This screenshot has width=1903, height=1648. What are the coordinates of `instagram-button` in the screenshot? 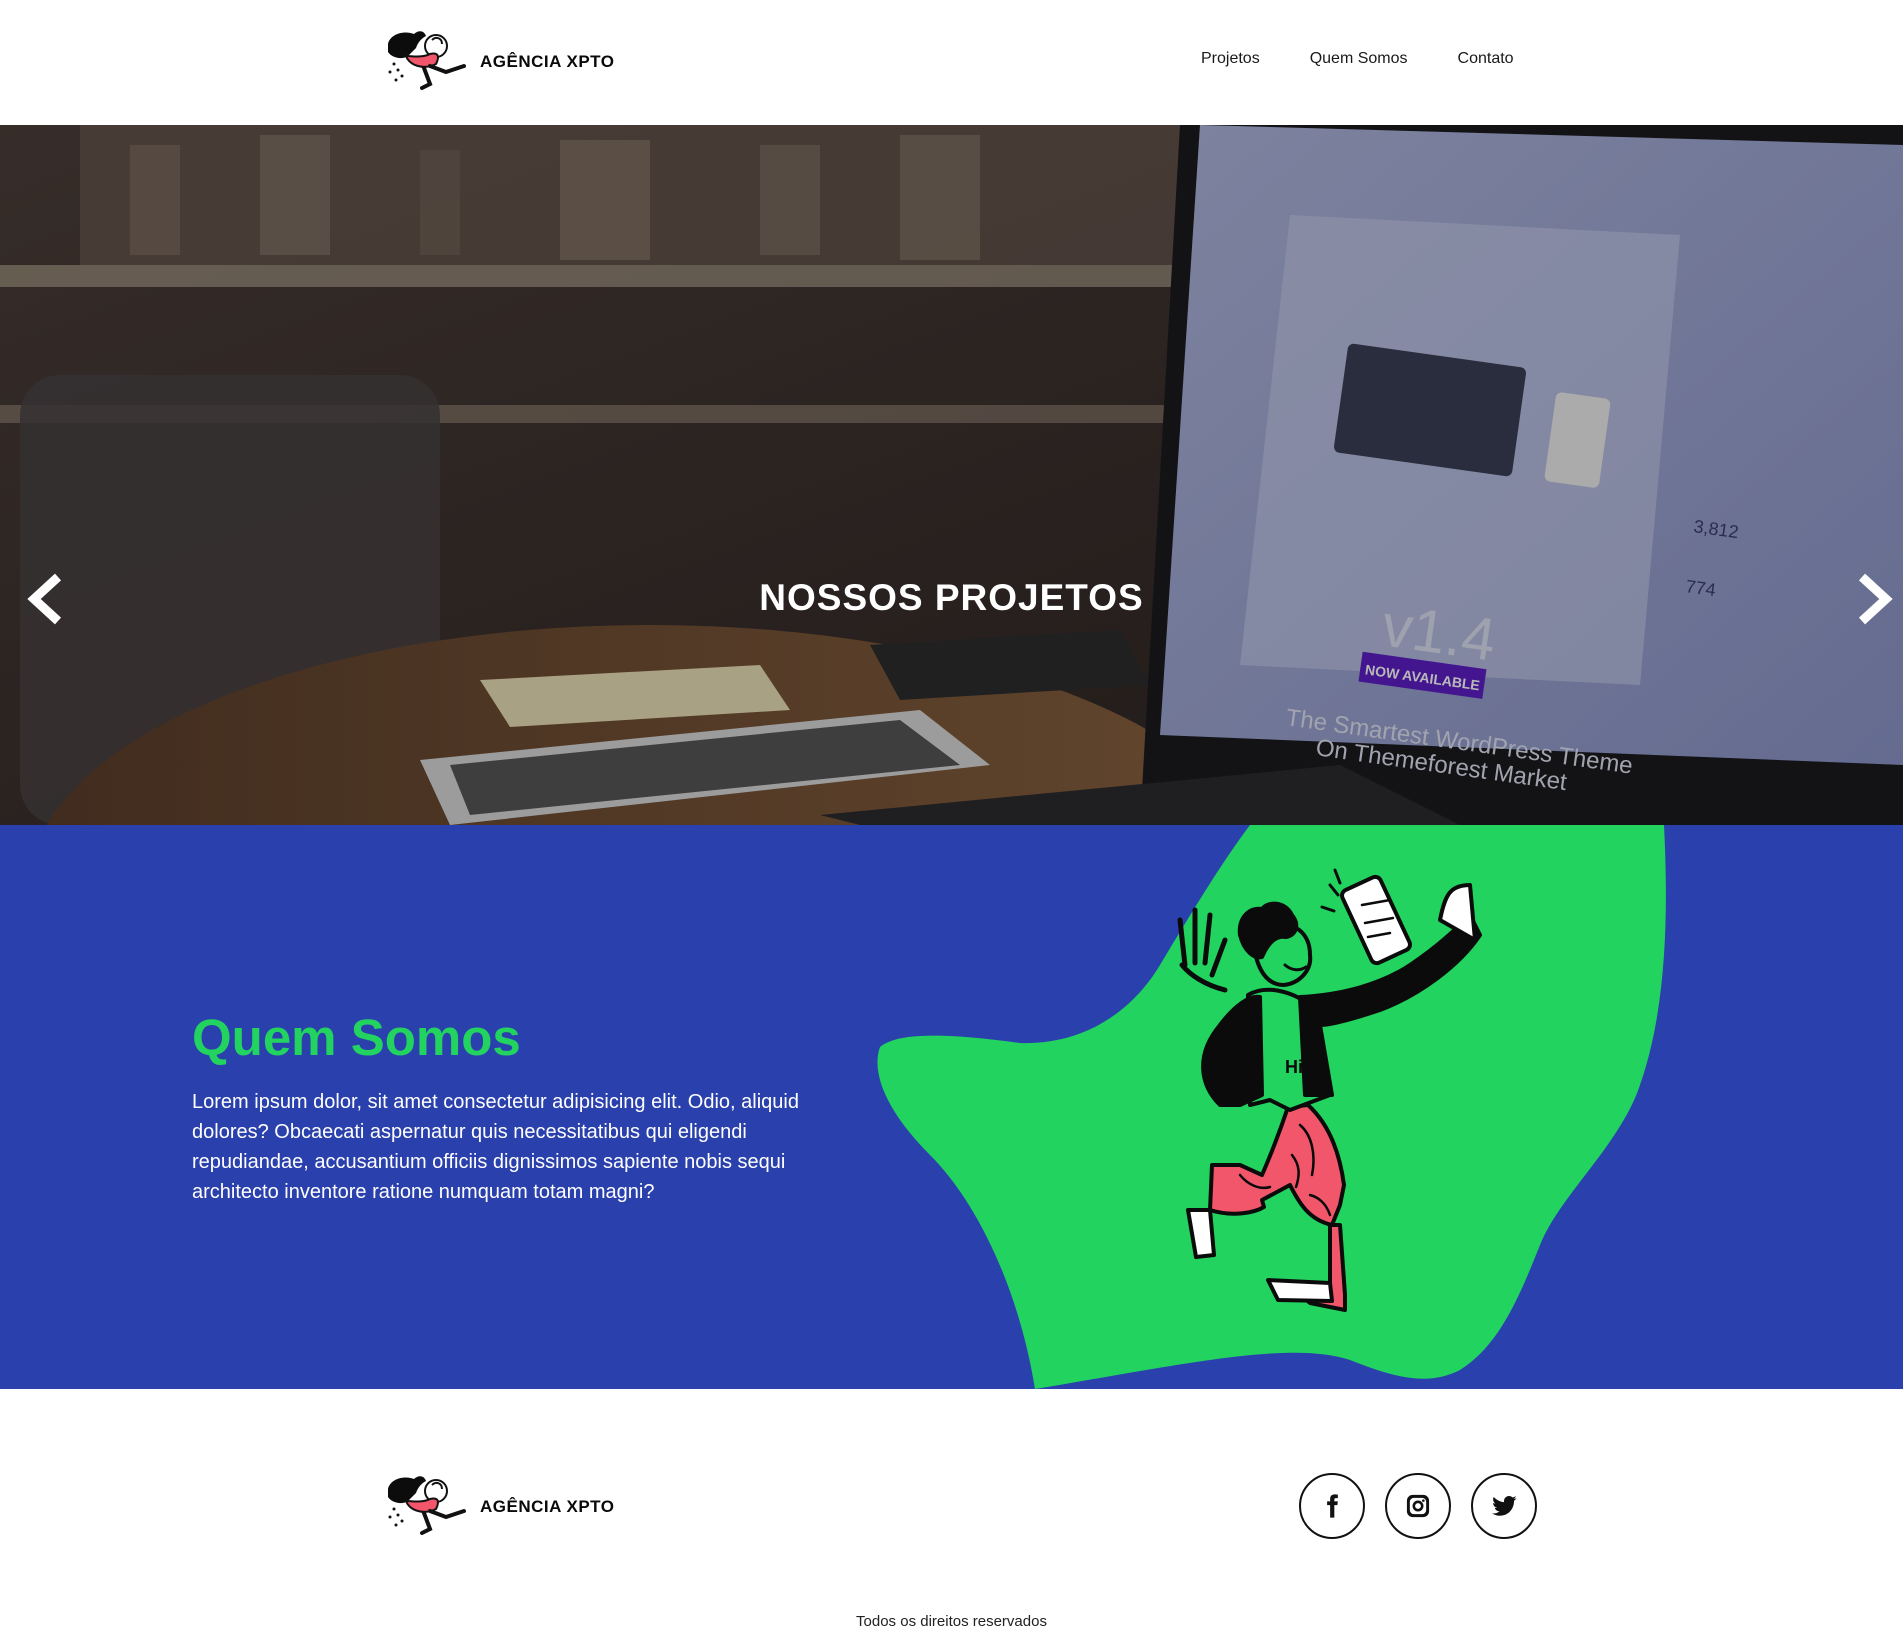 It's located at (1418, 1506).